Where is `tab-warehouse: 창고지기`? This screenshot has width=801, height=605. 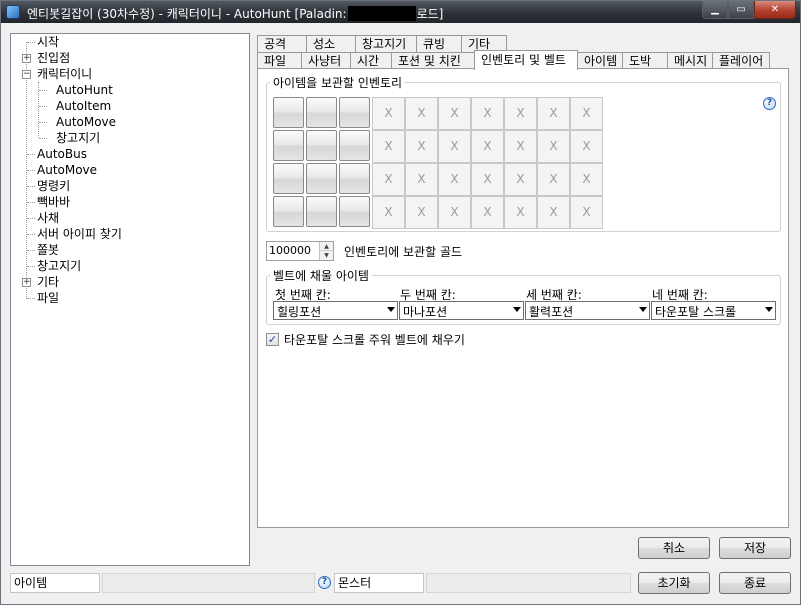
tab-warehouse: 창고지기 is located at coordinates (386, 43).